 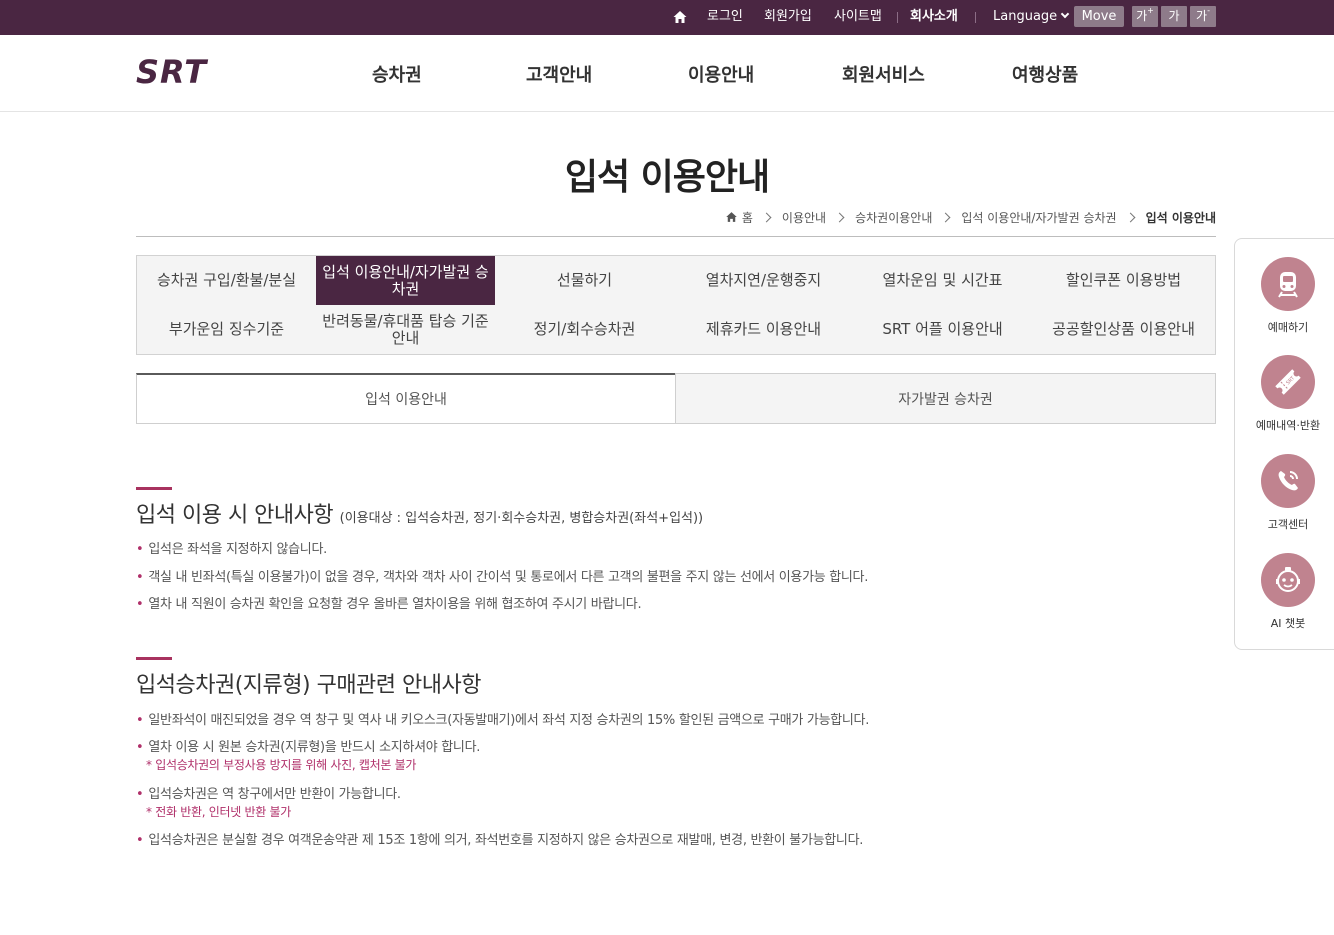 I want to click on phone-icon, so click(x=1288, y=481).